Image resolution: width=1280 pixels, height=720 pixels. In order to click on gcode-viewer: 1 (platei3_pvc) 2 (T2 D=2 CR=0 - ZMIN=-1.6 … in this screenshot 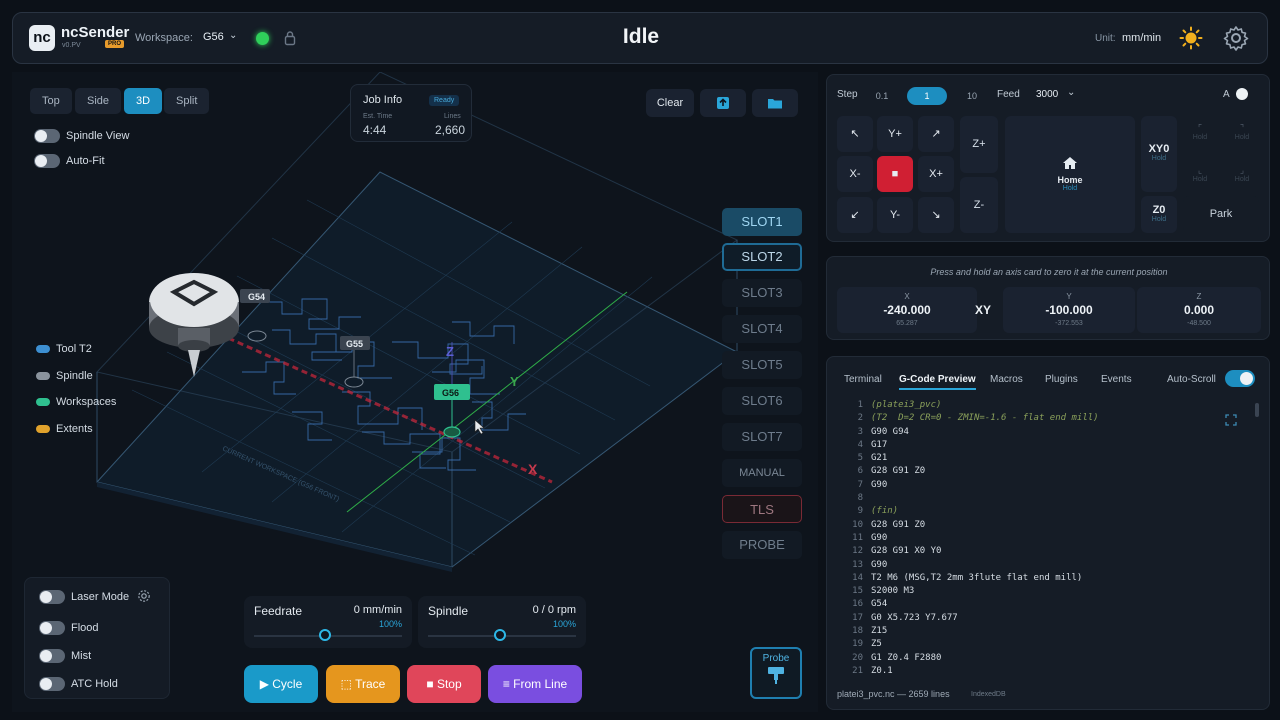, I will do `click(1047, 539)`.